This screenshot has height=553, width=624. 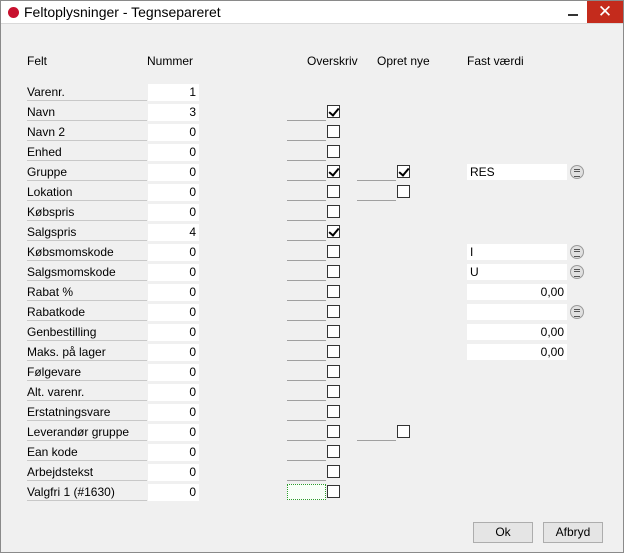 I want to click on column-number-input: 3, so click(x=173, y=112).